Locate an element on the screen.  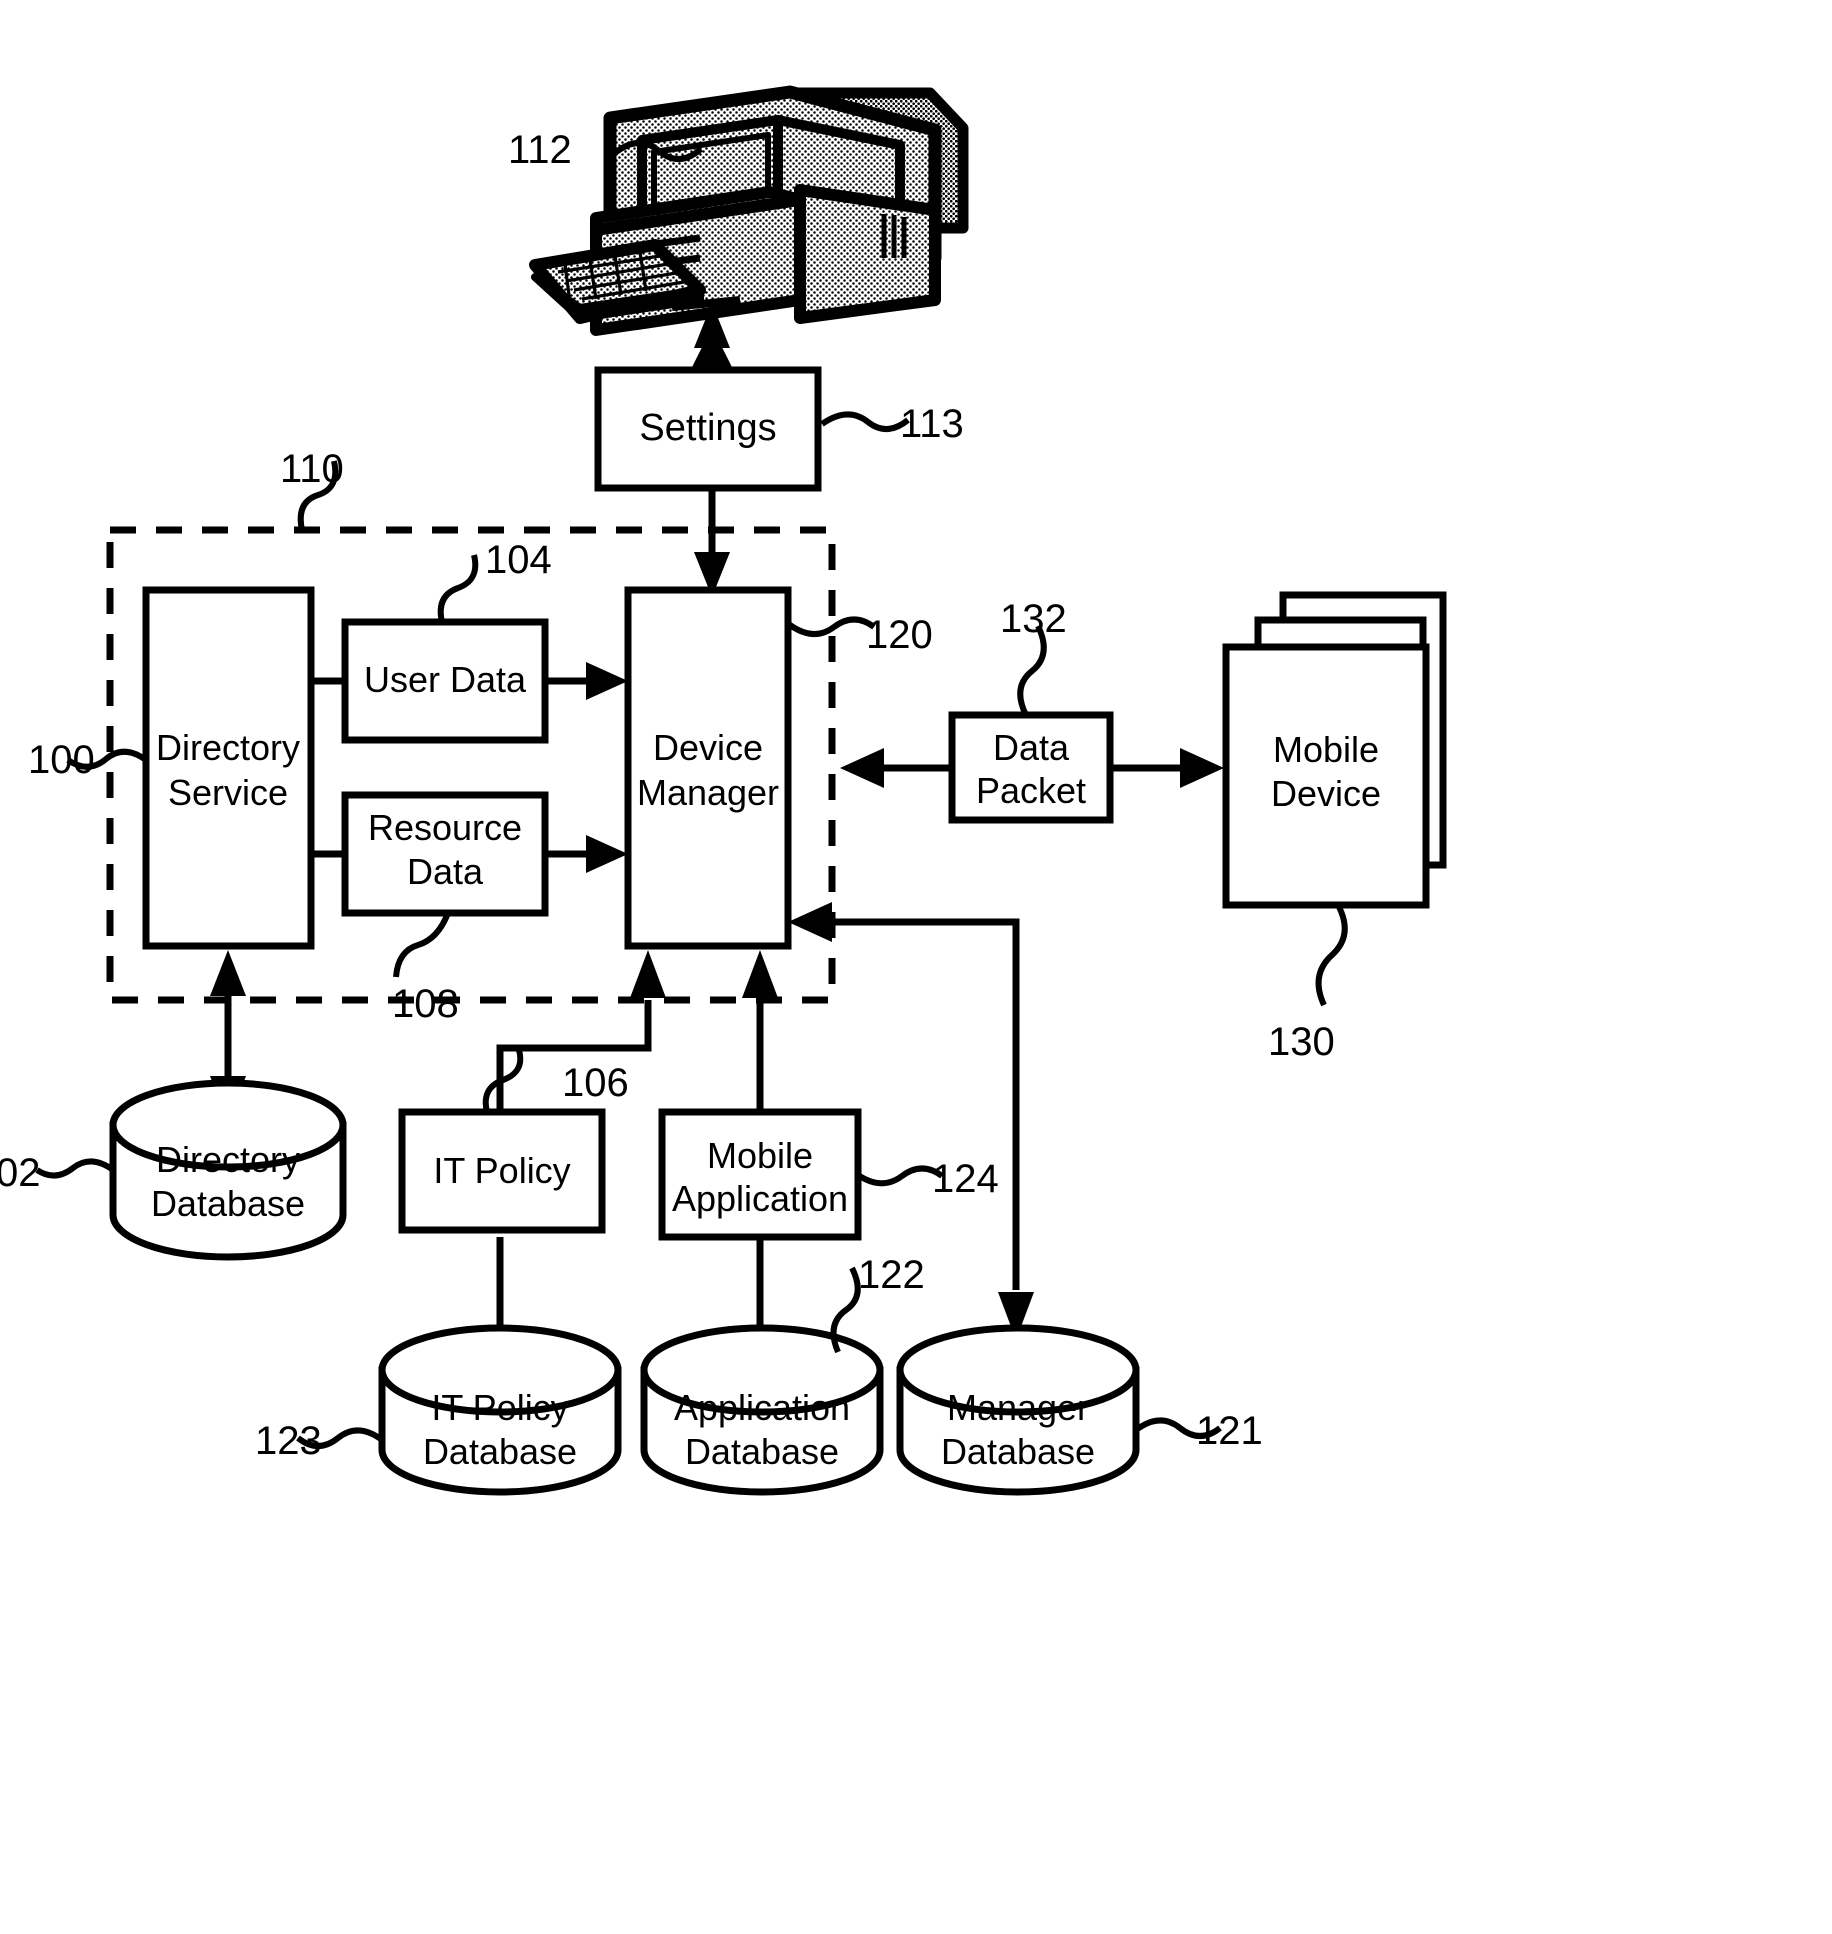
arrowhead-dp-to-mobile is located at coordinates (1202, 768).